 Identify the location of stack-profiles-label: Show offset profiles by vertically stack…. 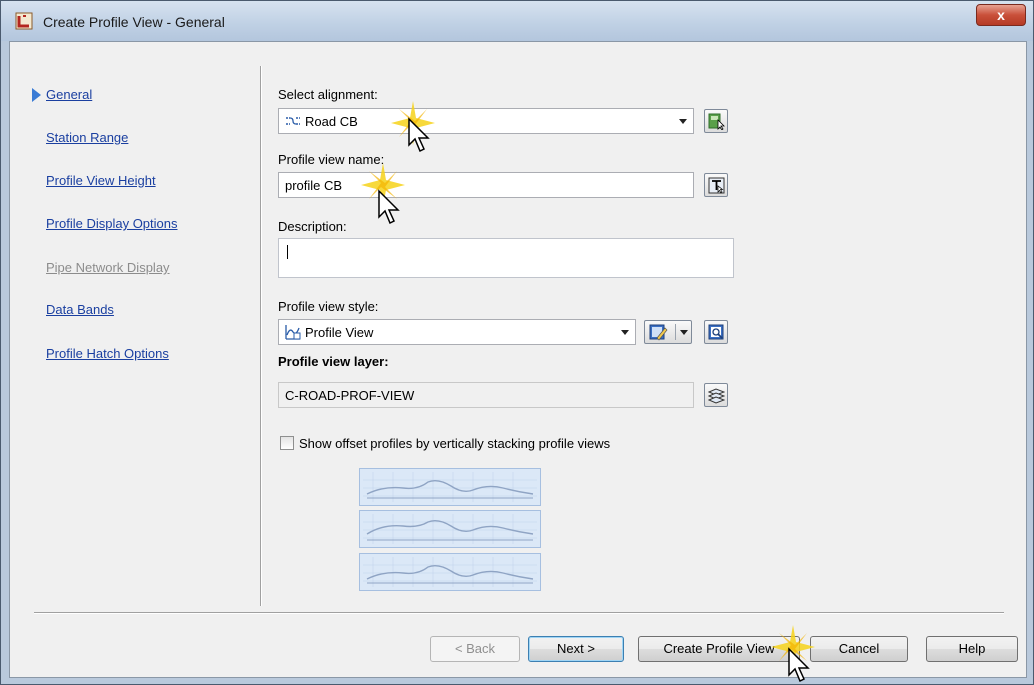
(454, 443).